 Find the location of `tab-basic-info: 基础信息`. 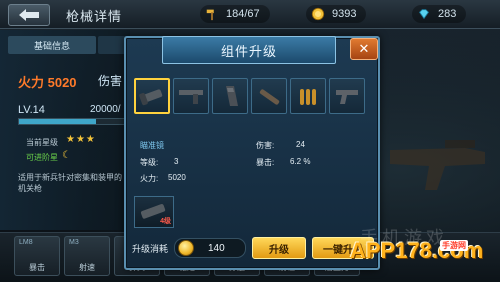

tab-basic-info: 基础信息 is located at coordinates (52, 45).